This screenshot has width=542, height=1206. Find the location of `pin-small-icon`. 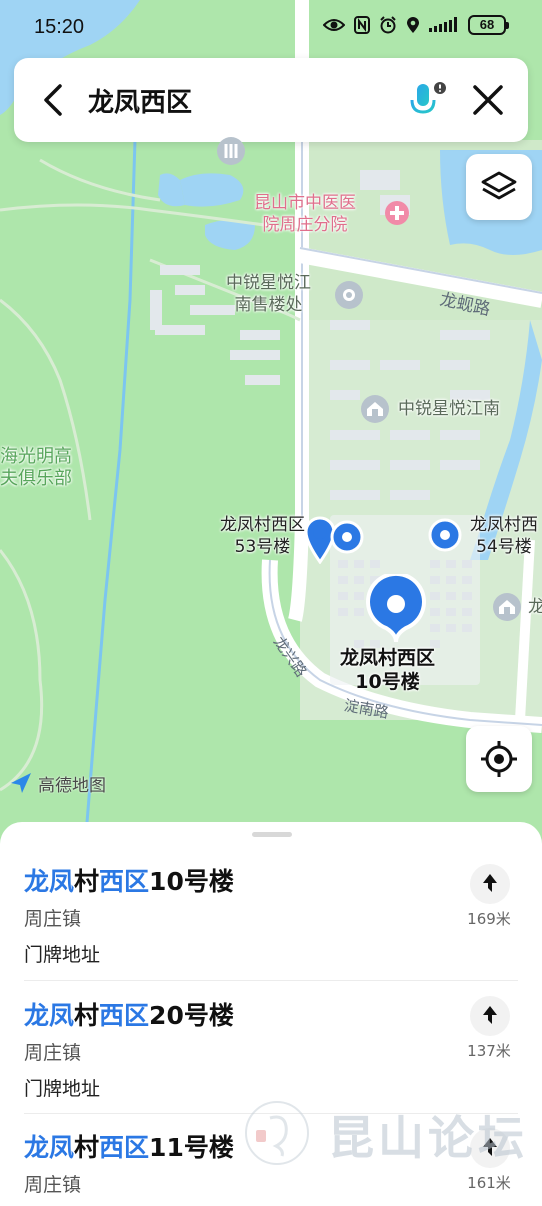

pin-small-icon is located at coordinates (347, 538).